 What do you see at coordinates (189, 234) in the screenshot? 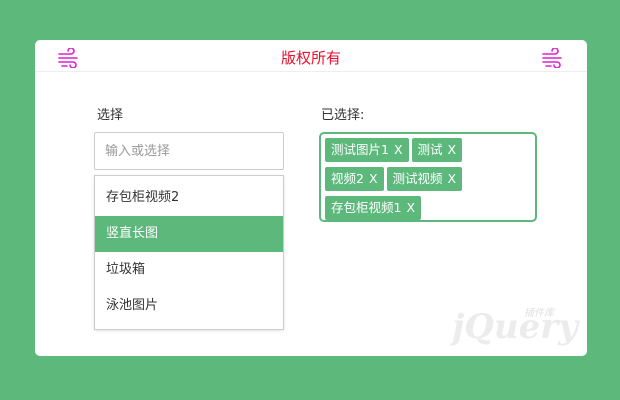
I see `dropdown-option-active: 竖直长图` at bounding box center [189, 234].